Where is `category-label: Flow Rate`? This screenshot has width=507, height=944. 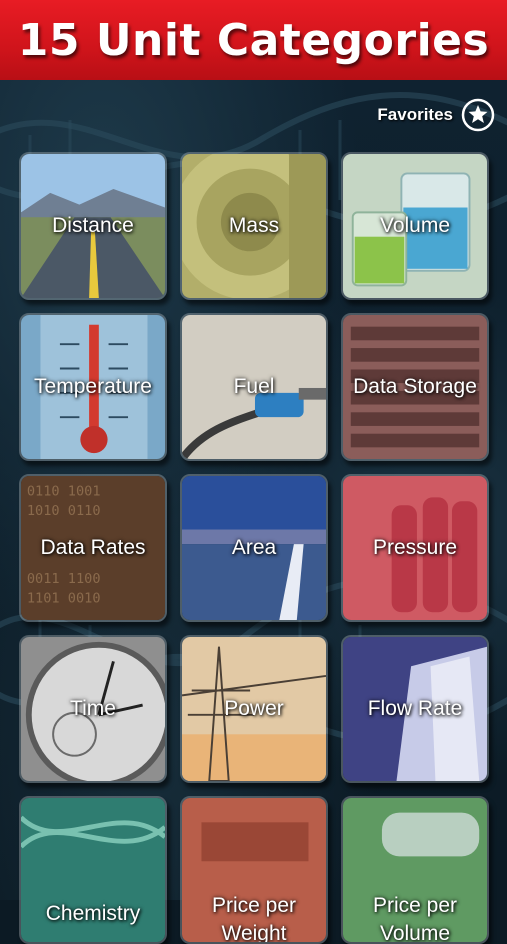 category-label: Flow Rate is located at coordinates (415, 708).